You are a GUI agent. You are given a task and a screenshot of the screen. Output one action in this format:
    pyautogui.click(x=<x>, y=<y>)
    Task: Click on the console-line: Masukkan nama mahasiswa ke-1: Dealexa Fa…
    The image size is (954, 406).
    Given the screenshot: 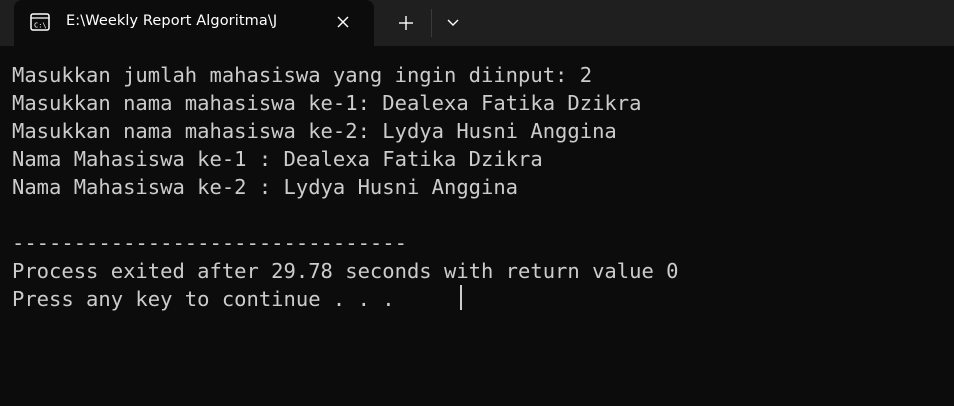 What is the action you would take?
    pyautogui.click(x=327, y=103)
    